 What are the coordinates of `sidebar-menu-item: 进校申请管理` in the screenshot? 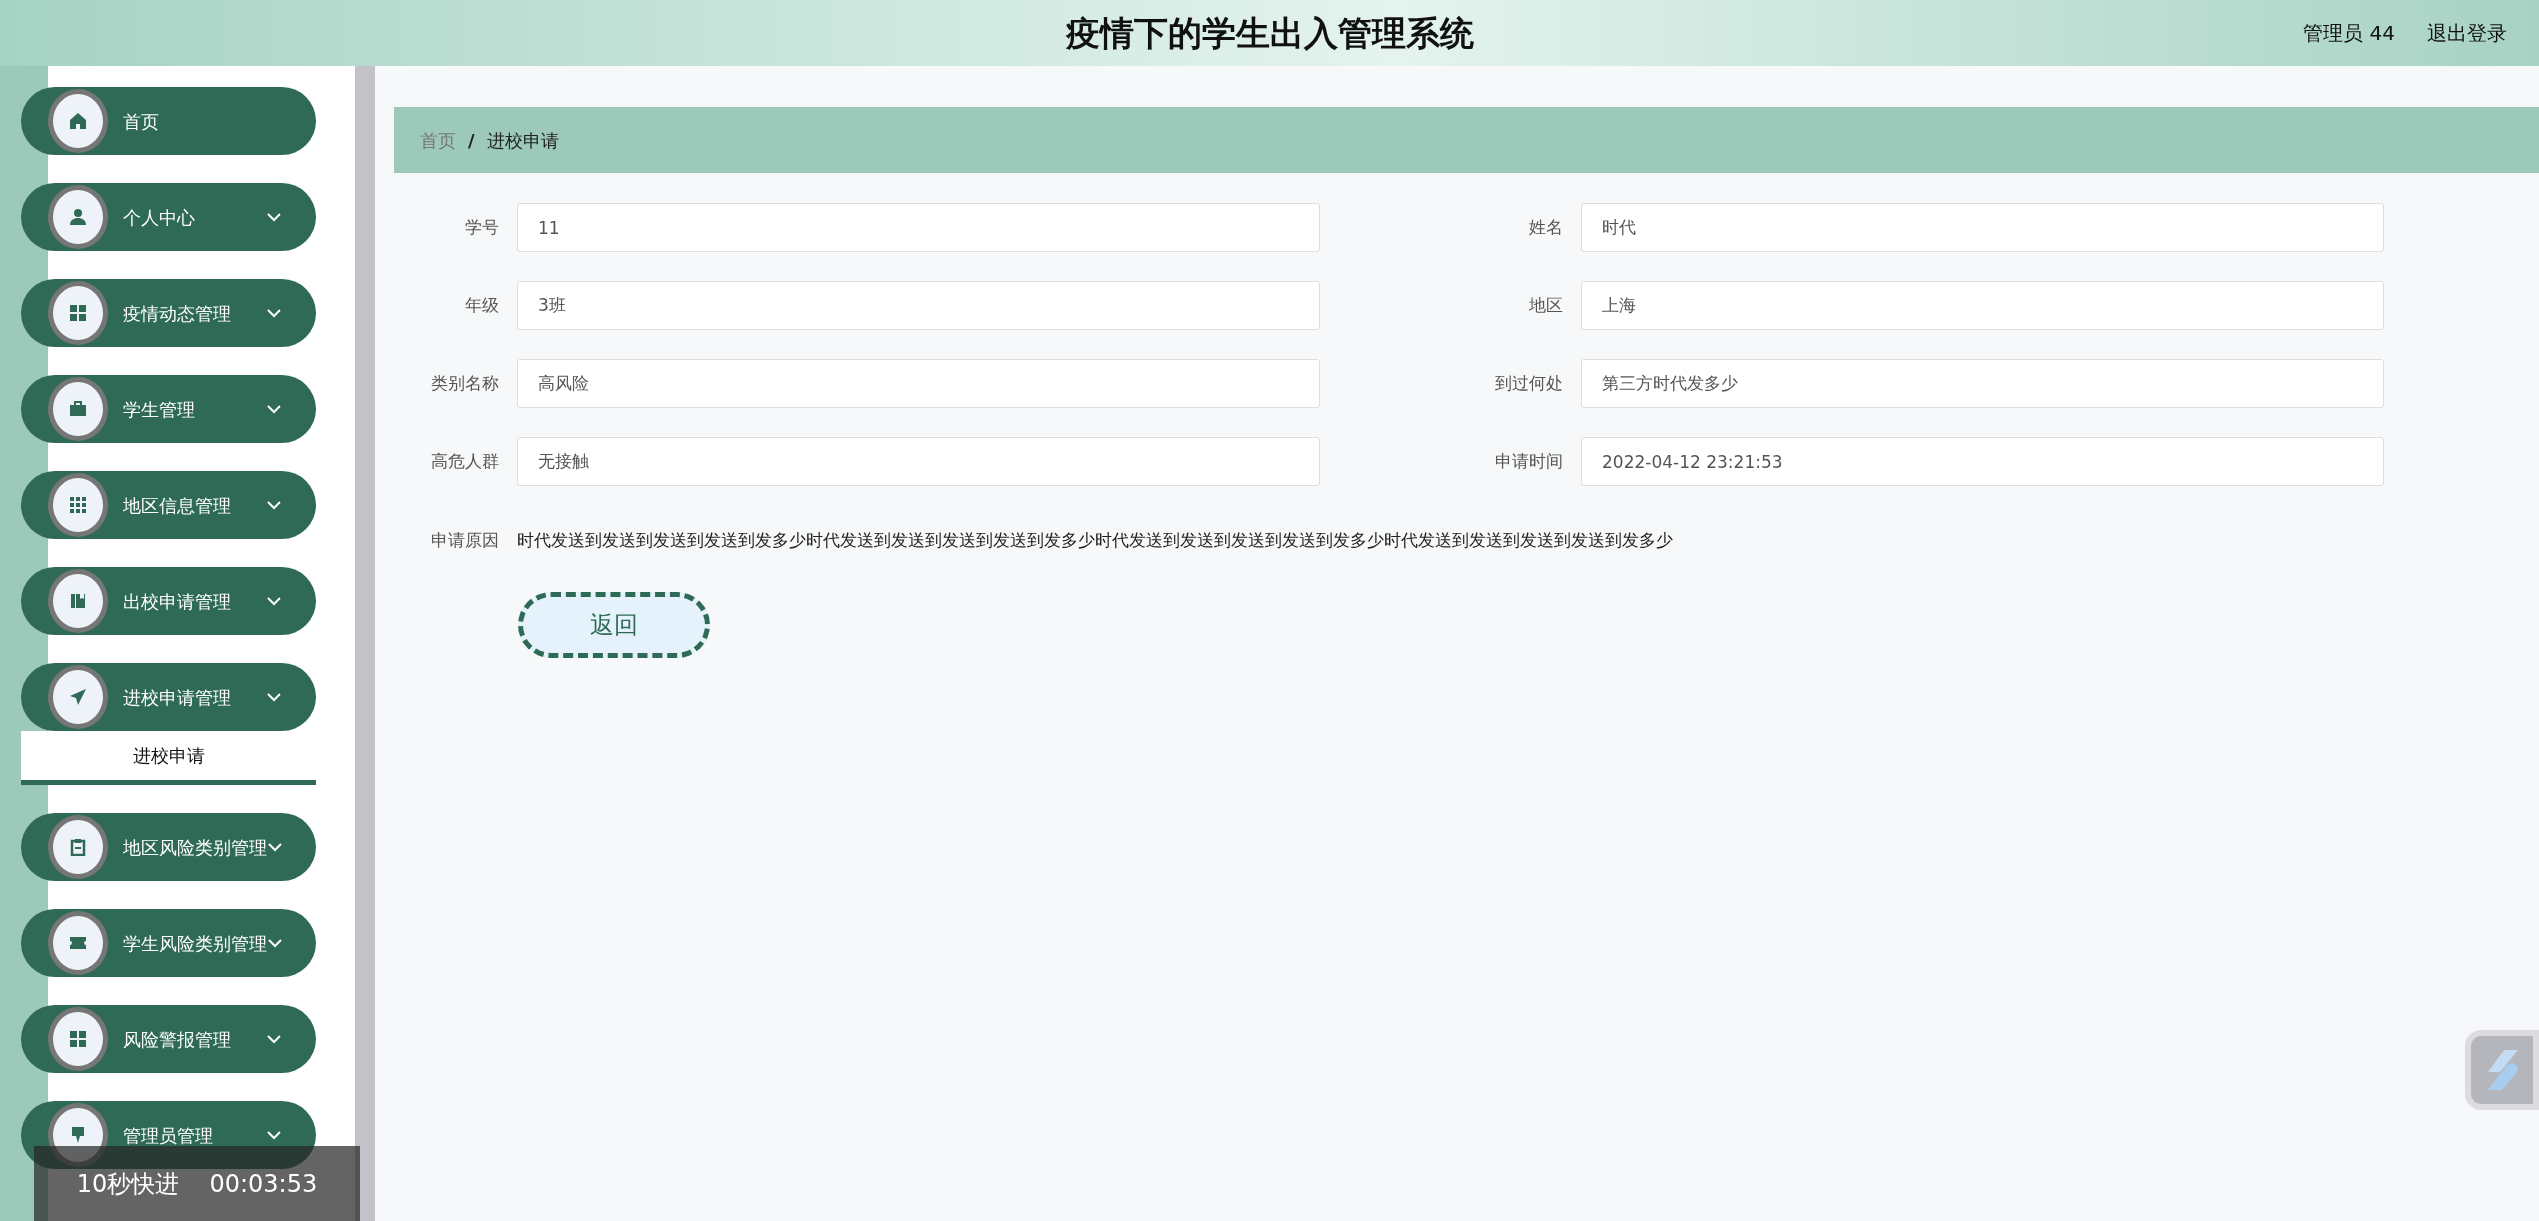 It's located at (168, 697).